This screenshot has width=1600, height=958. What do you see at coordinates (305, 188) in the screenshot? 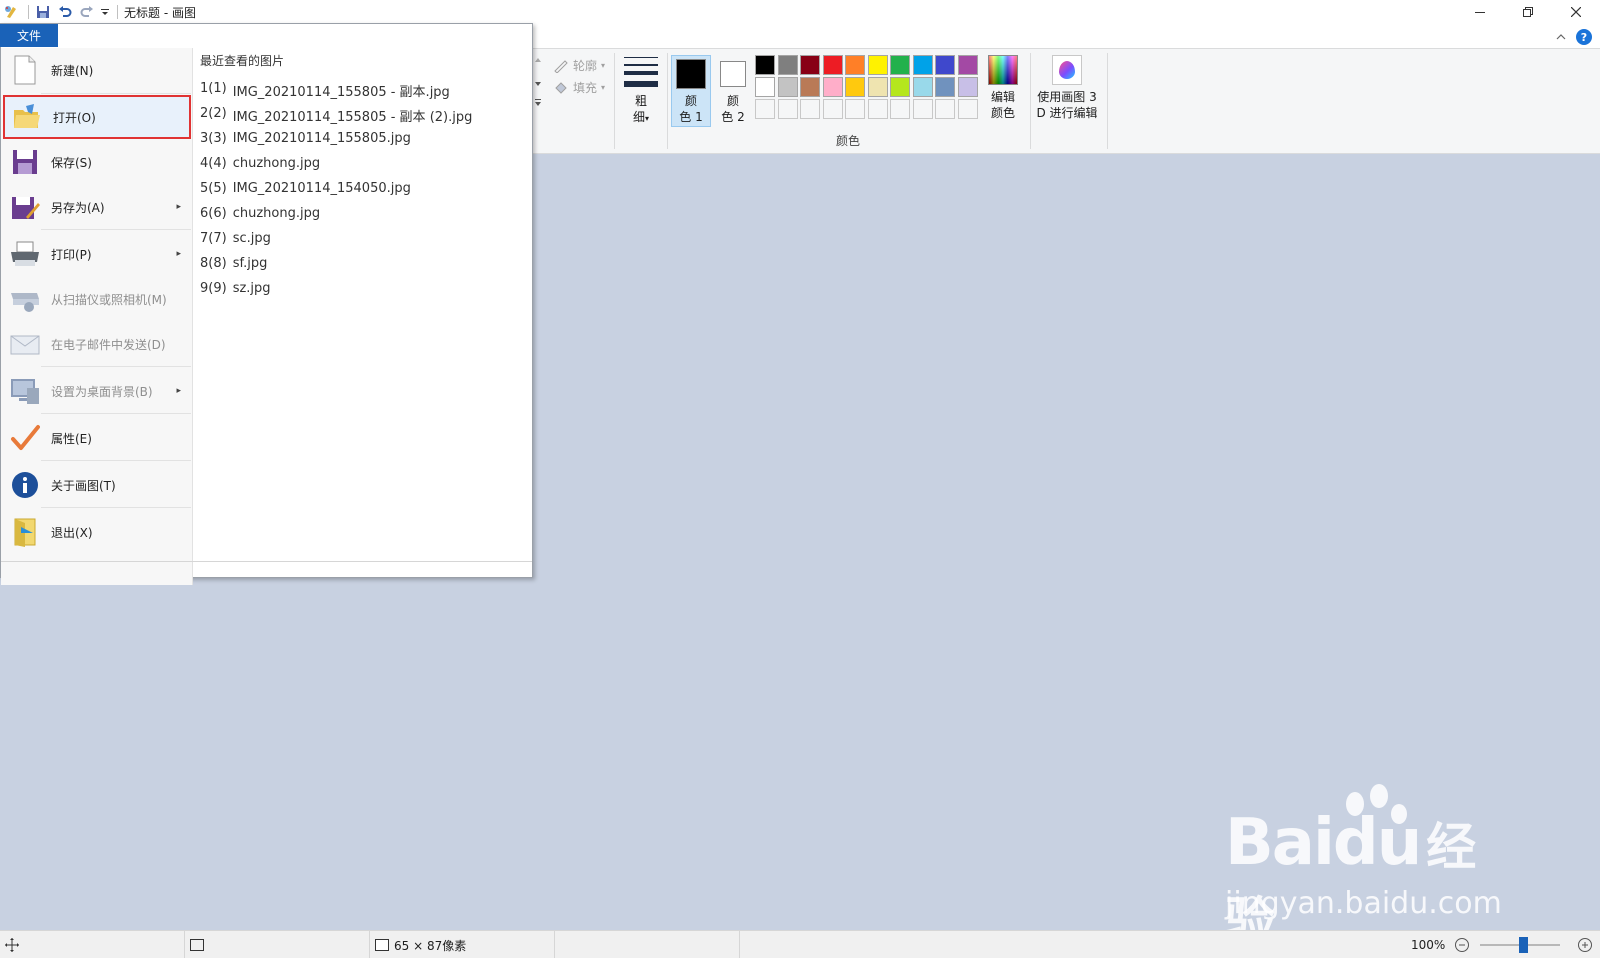
I see `recent-item: 5(5) IMG_20210114_154050.jpg` at bounding box center [305, 188].